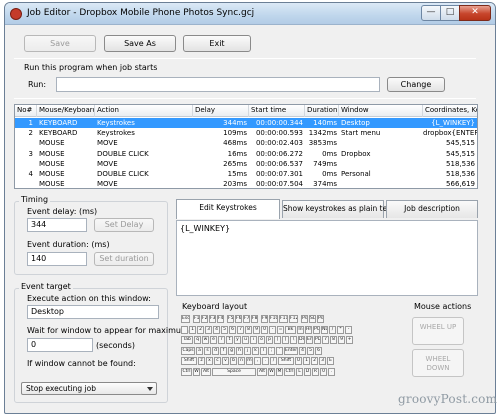 The height and width of the screenshot is (419, 500). What do you see at coordinates (438, 331) in the screenshot?
I see `wheel-up-button: WHEEL UP` at bounding box center [438, 331].